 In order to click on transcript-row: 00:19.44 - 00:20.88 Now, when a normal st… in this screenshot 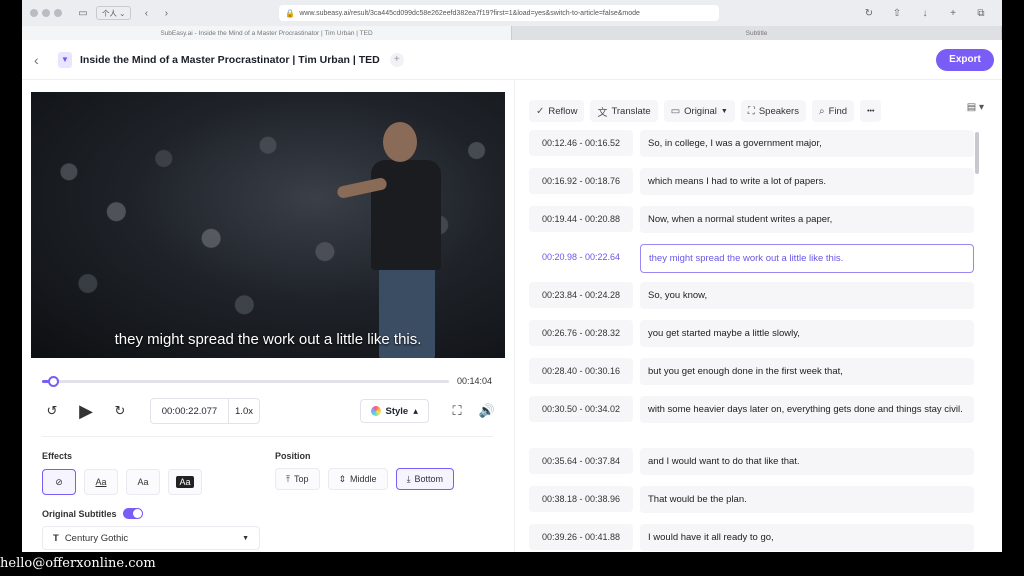, I will do `click(753, 219)`.